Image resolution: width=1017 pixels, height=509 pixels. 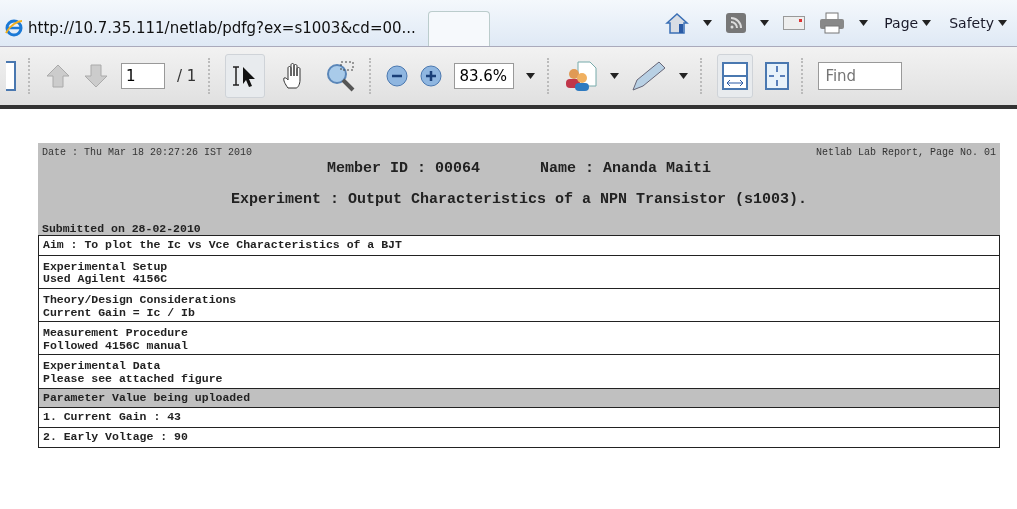 I want to click on section-body: Followed 4156C manual, so click(x=116, y=346).